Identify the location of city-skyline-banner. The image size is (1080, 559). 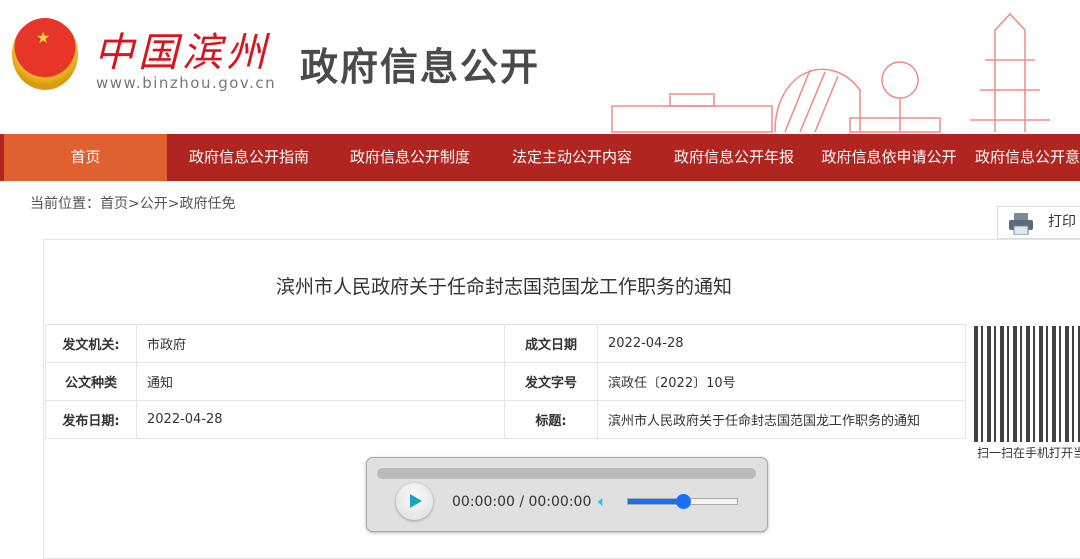
(830, 72).